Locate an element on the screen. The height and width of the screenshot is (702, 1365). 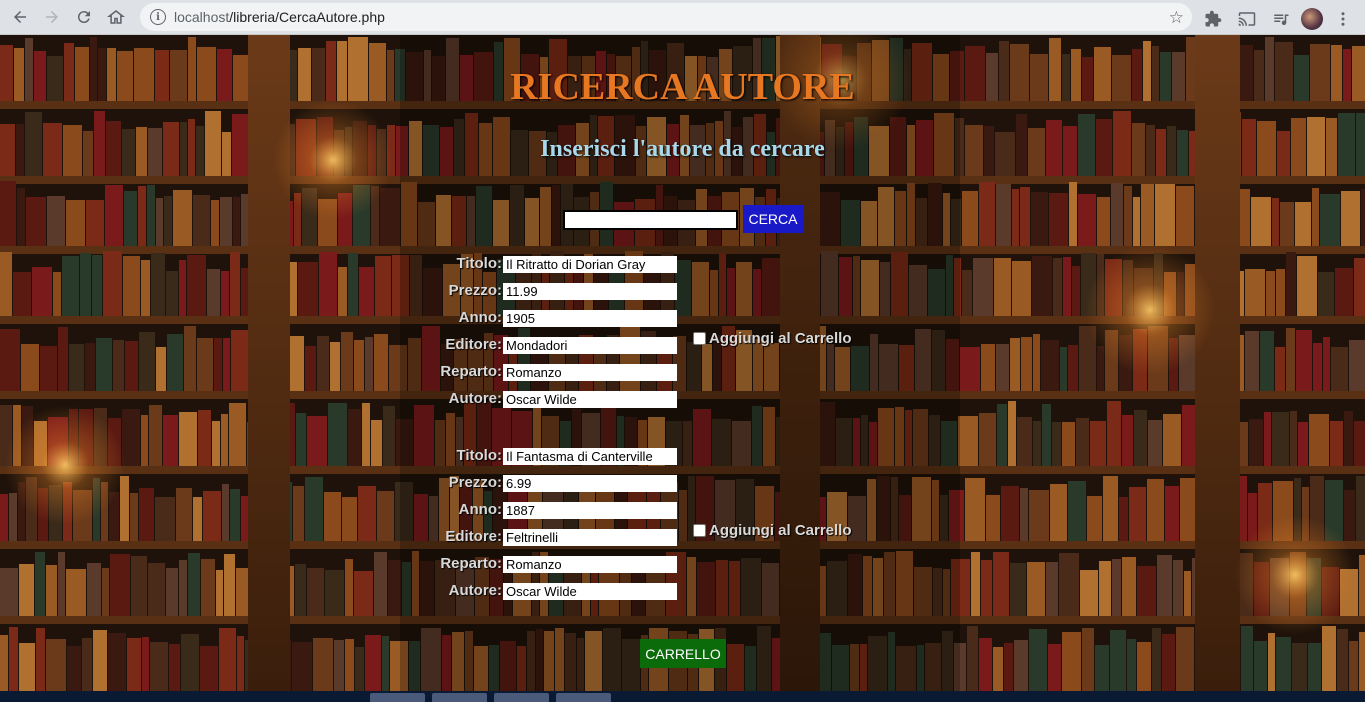
cast-button is located at coordinates (1247, 19).